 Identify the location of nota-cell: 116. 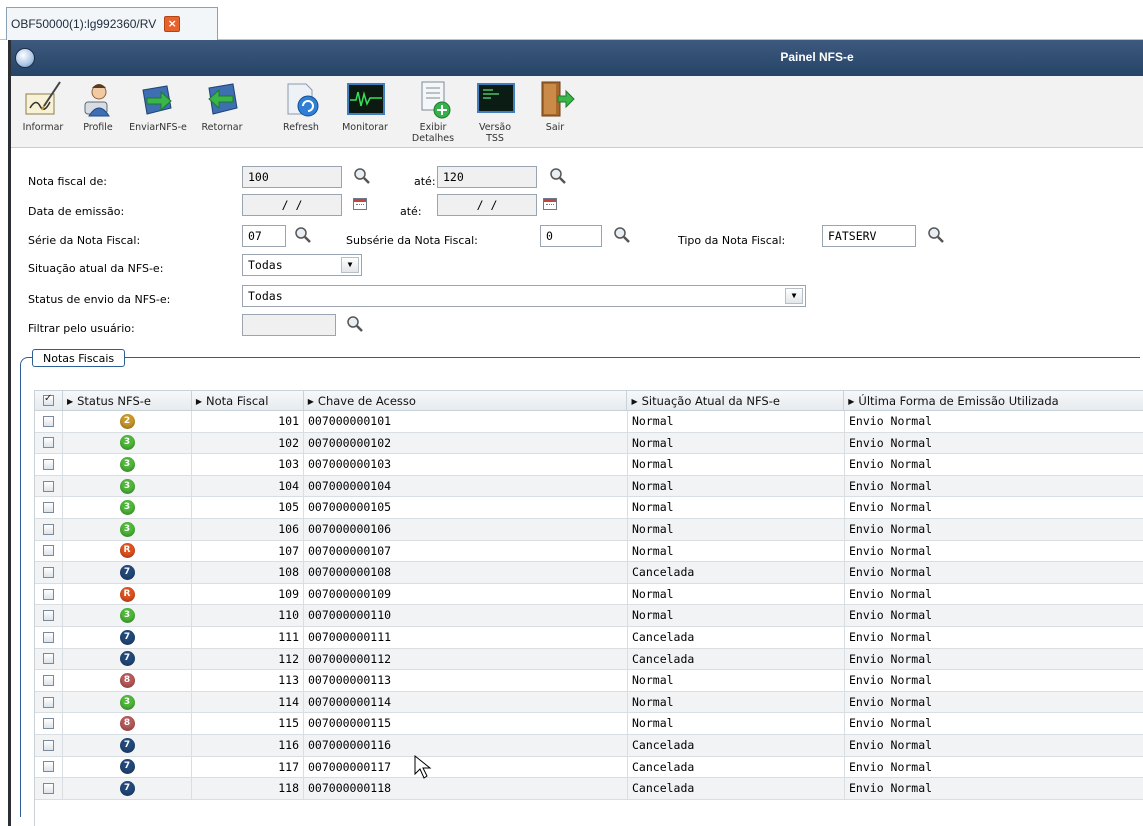
(248, 745).